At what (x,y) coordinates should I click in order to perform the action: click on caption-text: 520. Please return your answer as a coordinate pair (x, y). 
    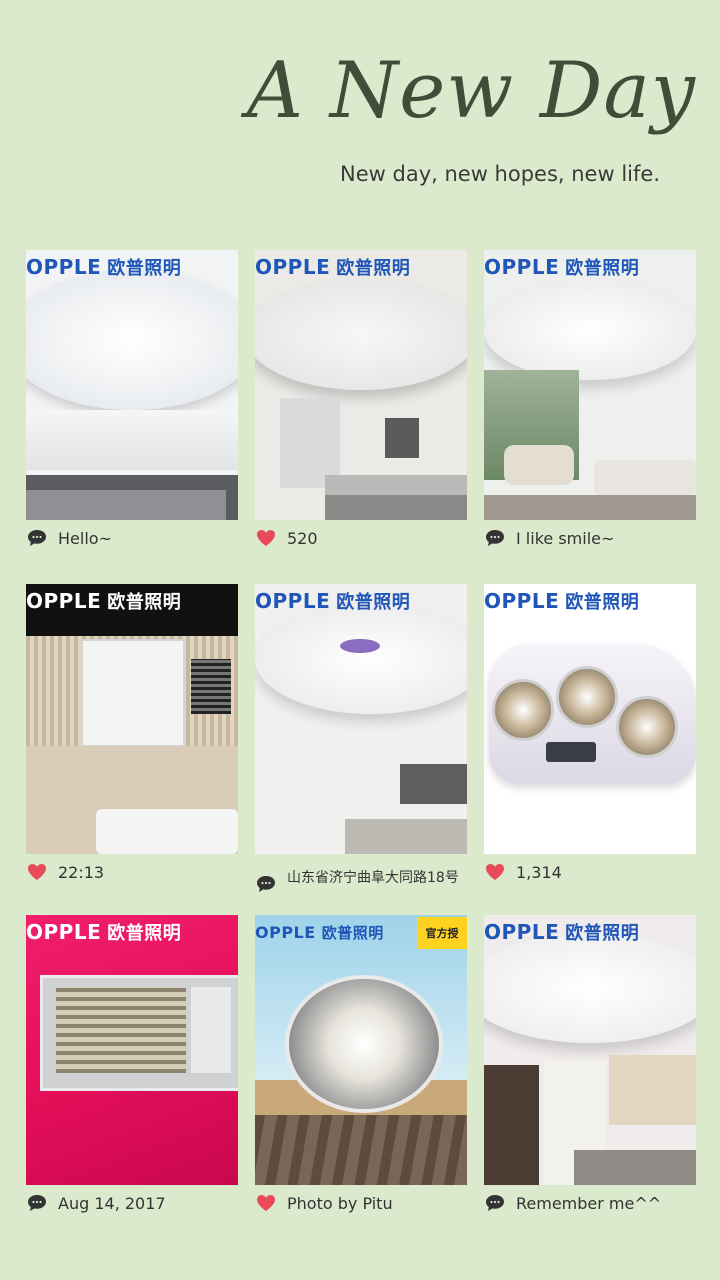
    Looking at the image, I should click on (302, 538).